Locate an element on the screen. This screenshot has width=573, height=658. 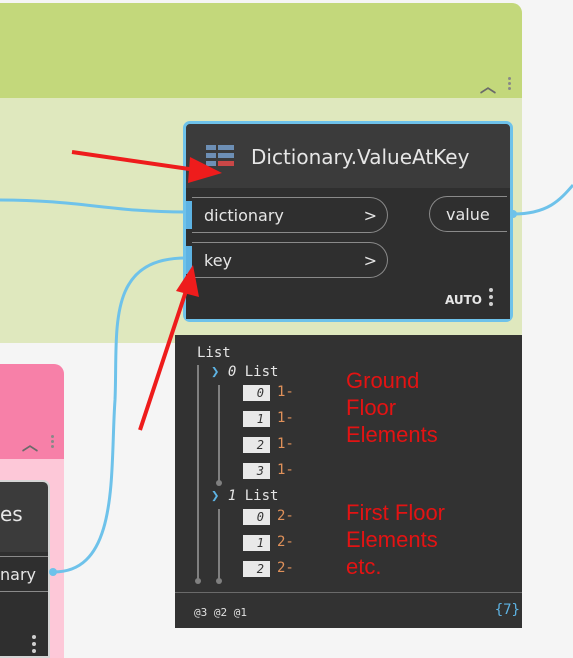
annotation-first-floor: First Floor Elements etc. is located at coordinates (395, 539).